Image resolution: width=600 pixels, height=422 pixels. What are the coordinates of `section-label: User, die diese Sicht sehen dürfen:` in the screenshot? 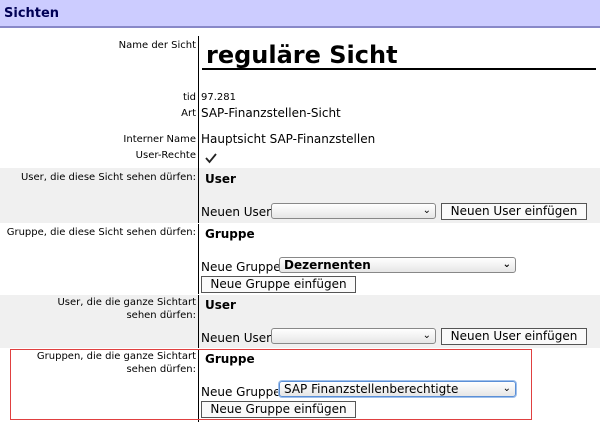 It's located at (108, 177).